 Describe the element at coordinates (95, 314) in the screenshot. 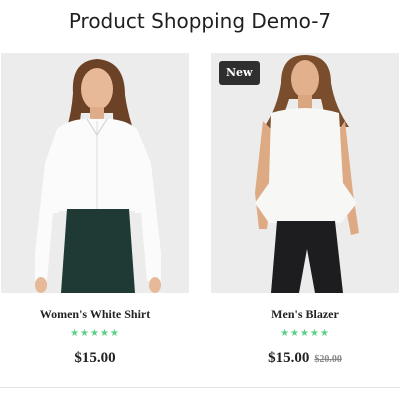

I see `product-name: Women's White Shirt` at that location.